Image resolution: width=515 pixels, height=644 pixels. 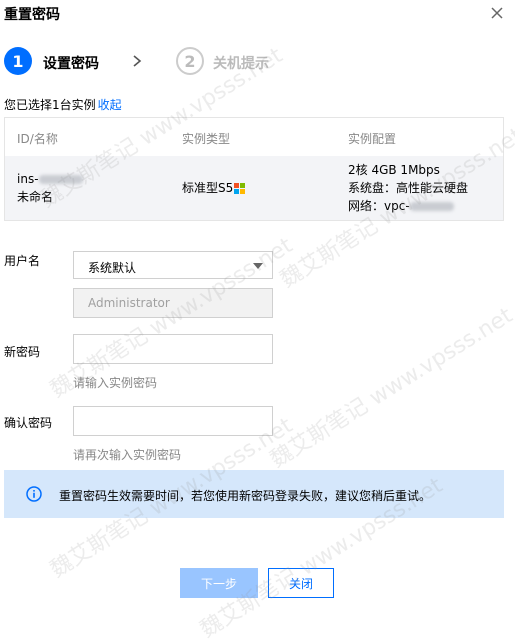 What do you see at coordinates (50, 188) in the screenshot?
I see `instance-id-cell: ins- 未命名` at bounding box center [50, 188].